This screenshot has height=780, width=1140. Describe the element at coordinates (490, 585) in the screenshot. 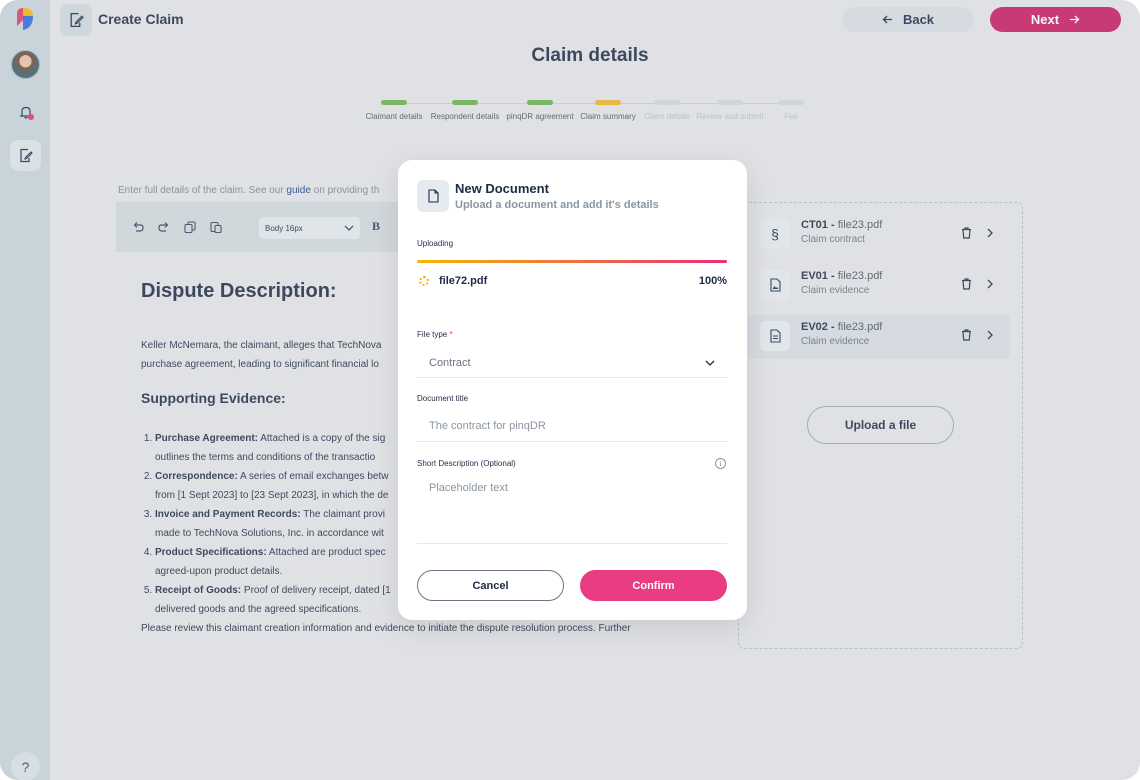

I see `cancel-button: Cancel` at that location.